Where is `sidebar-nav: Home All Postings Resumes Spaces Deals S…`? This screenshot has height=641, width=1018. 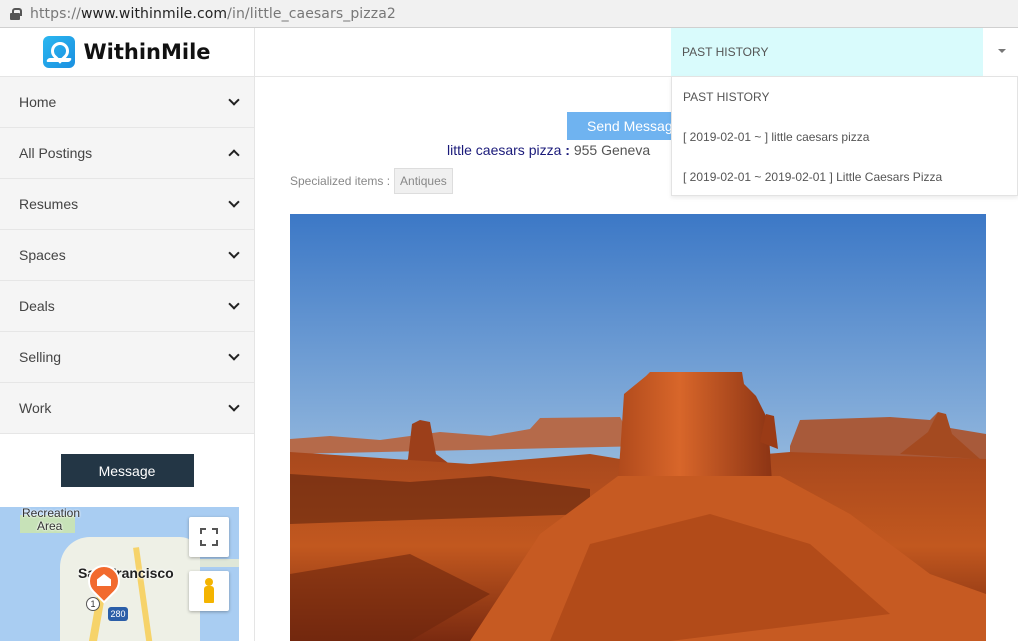
sidebar-nav: Home All Postings Resumes Spaces Deals S… is located at coordinates (127, 255).